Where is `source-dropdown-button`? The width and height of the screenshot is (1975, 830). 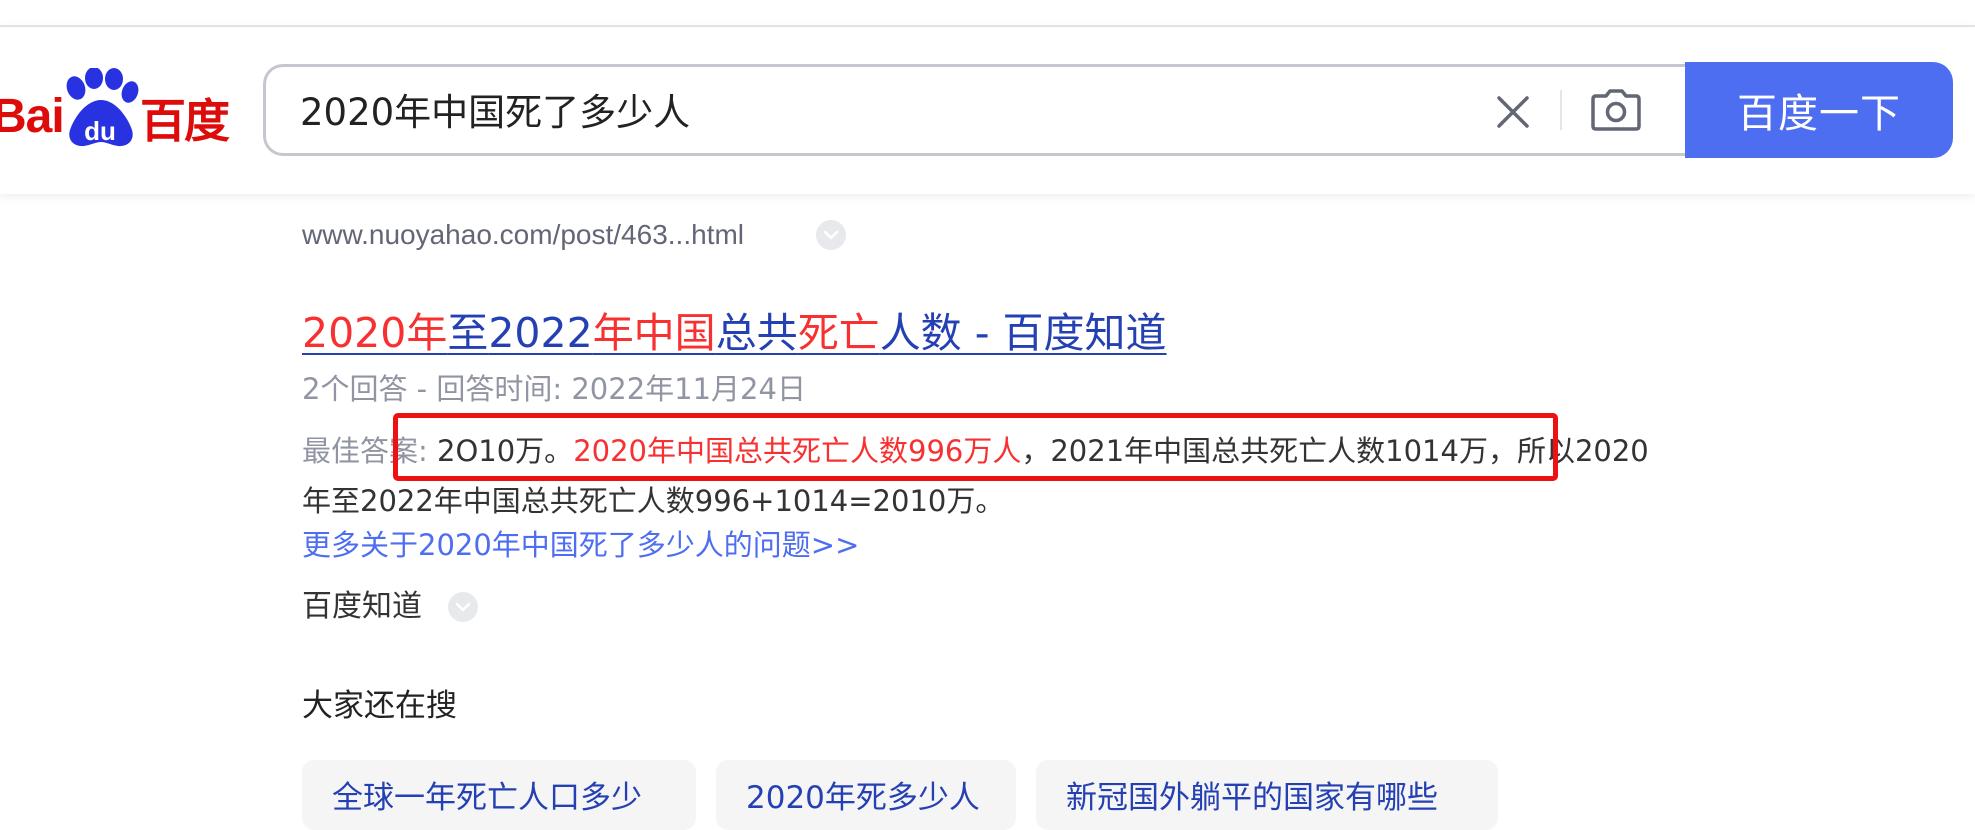 source-dropdown-button is located at coordinates (463, 607).